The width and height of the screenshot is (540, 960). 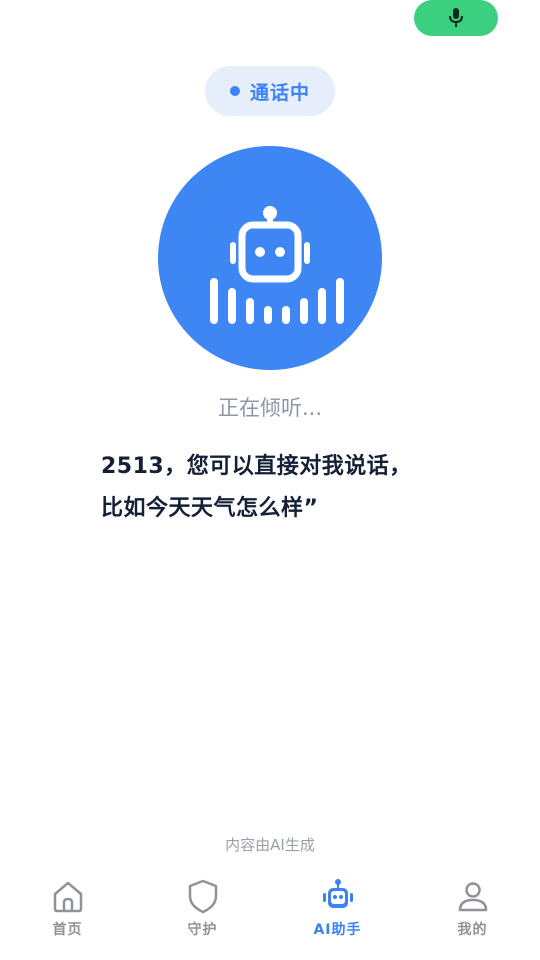 What do you see at coordinates (67, 915) in the screenshot?
I see `tab-home: 首页` at bounding box center [67, 915].